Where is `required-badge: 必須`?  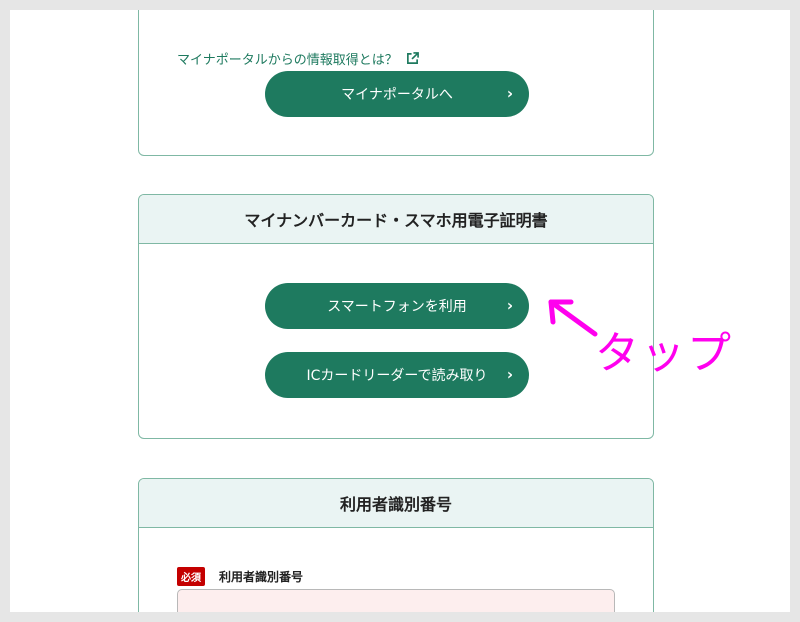
required-badge: 必須 is located at coordinates (191, 576).